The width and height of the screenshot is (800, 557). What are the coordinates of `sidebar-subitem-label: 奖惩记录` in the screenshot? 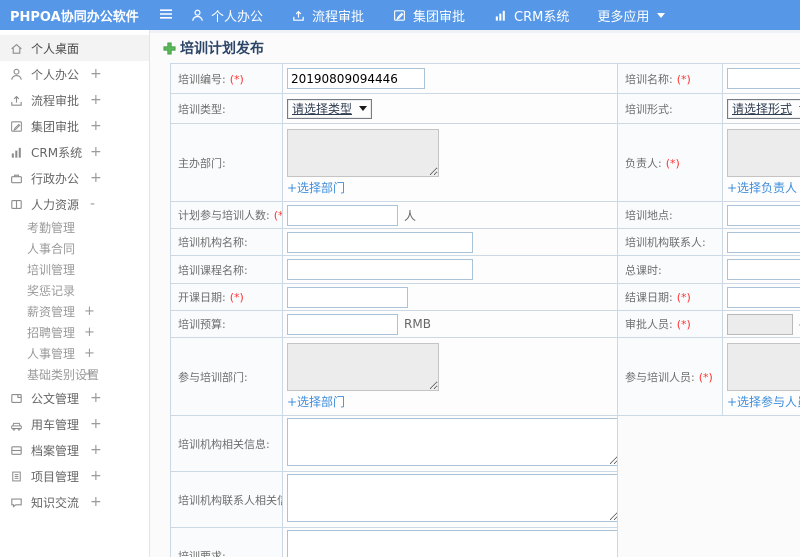 It's located at (51, 291).